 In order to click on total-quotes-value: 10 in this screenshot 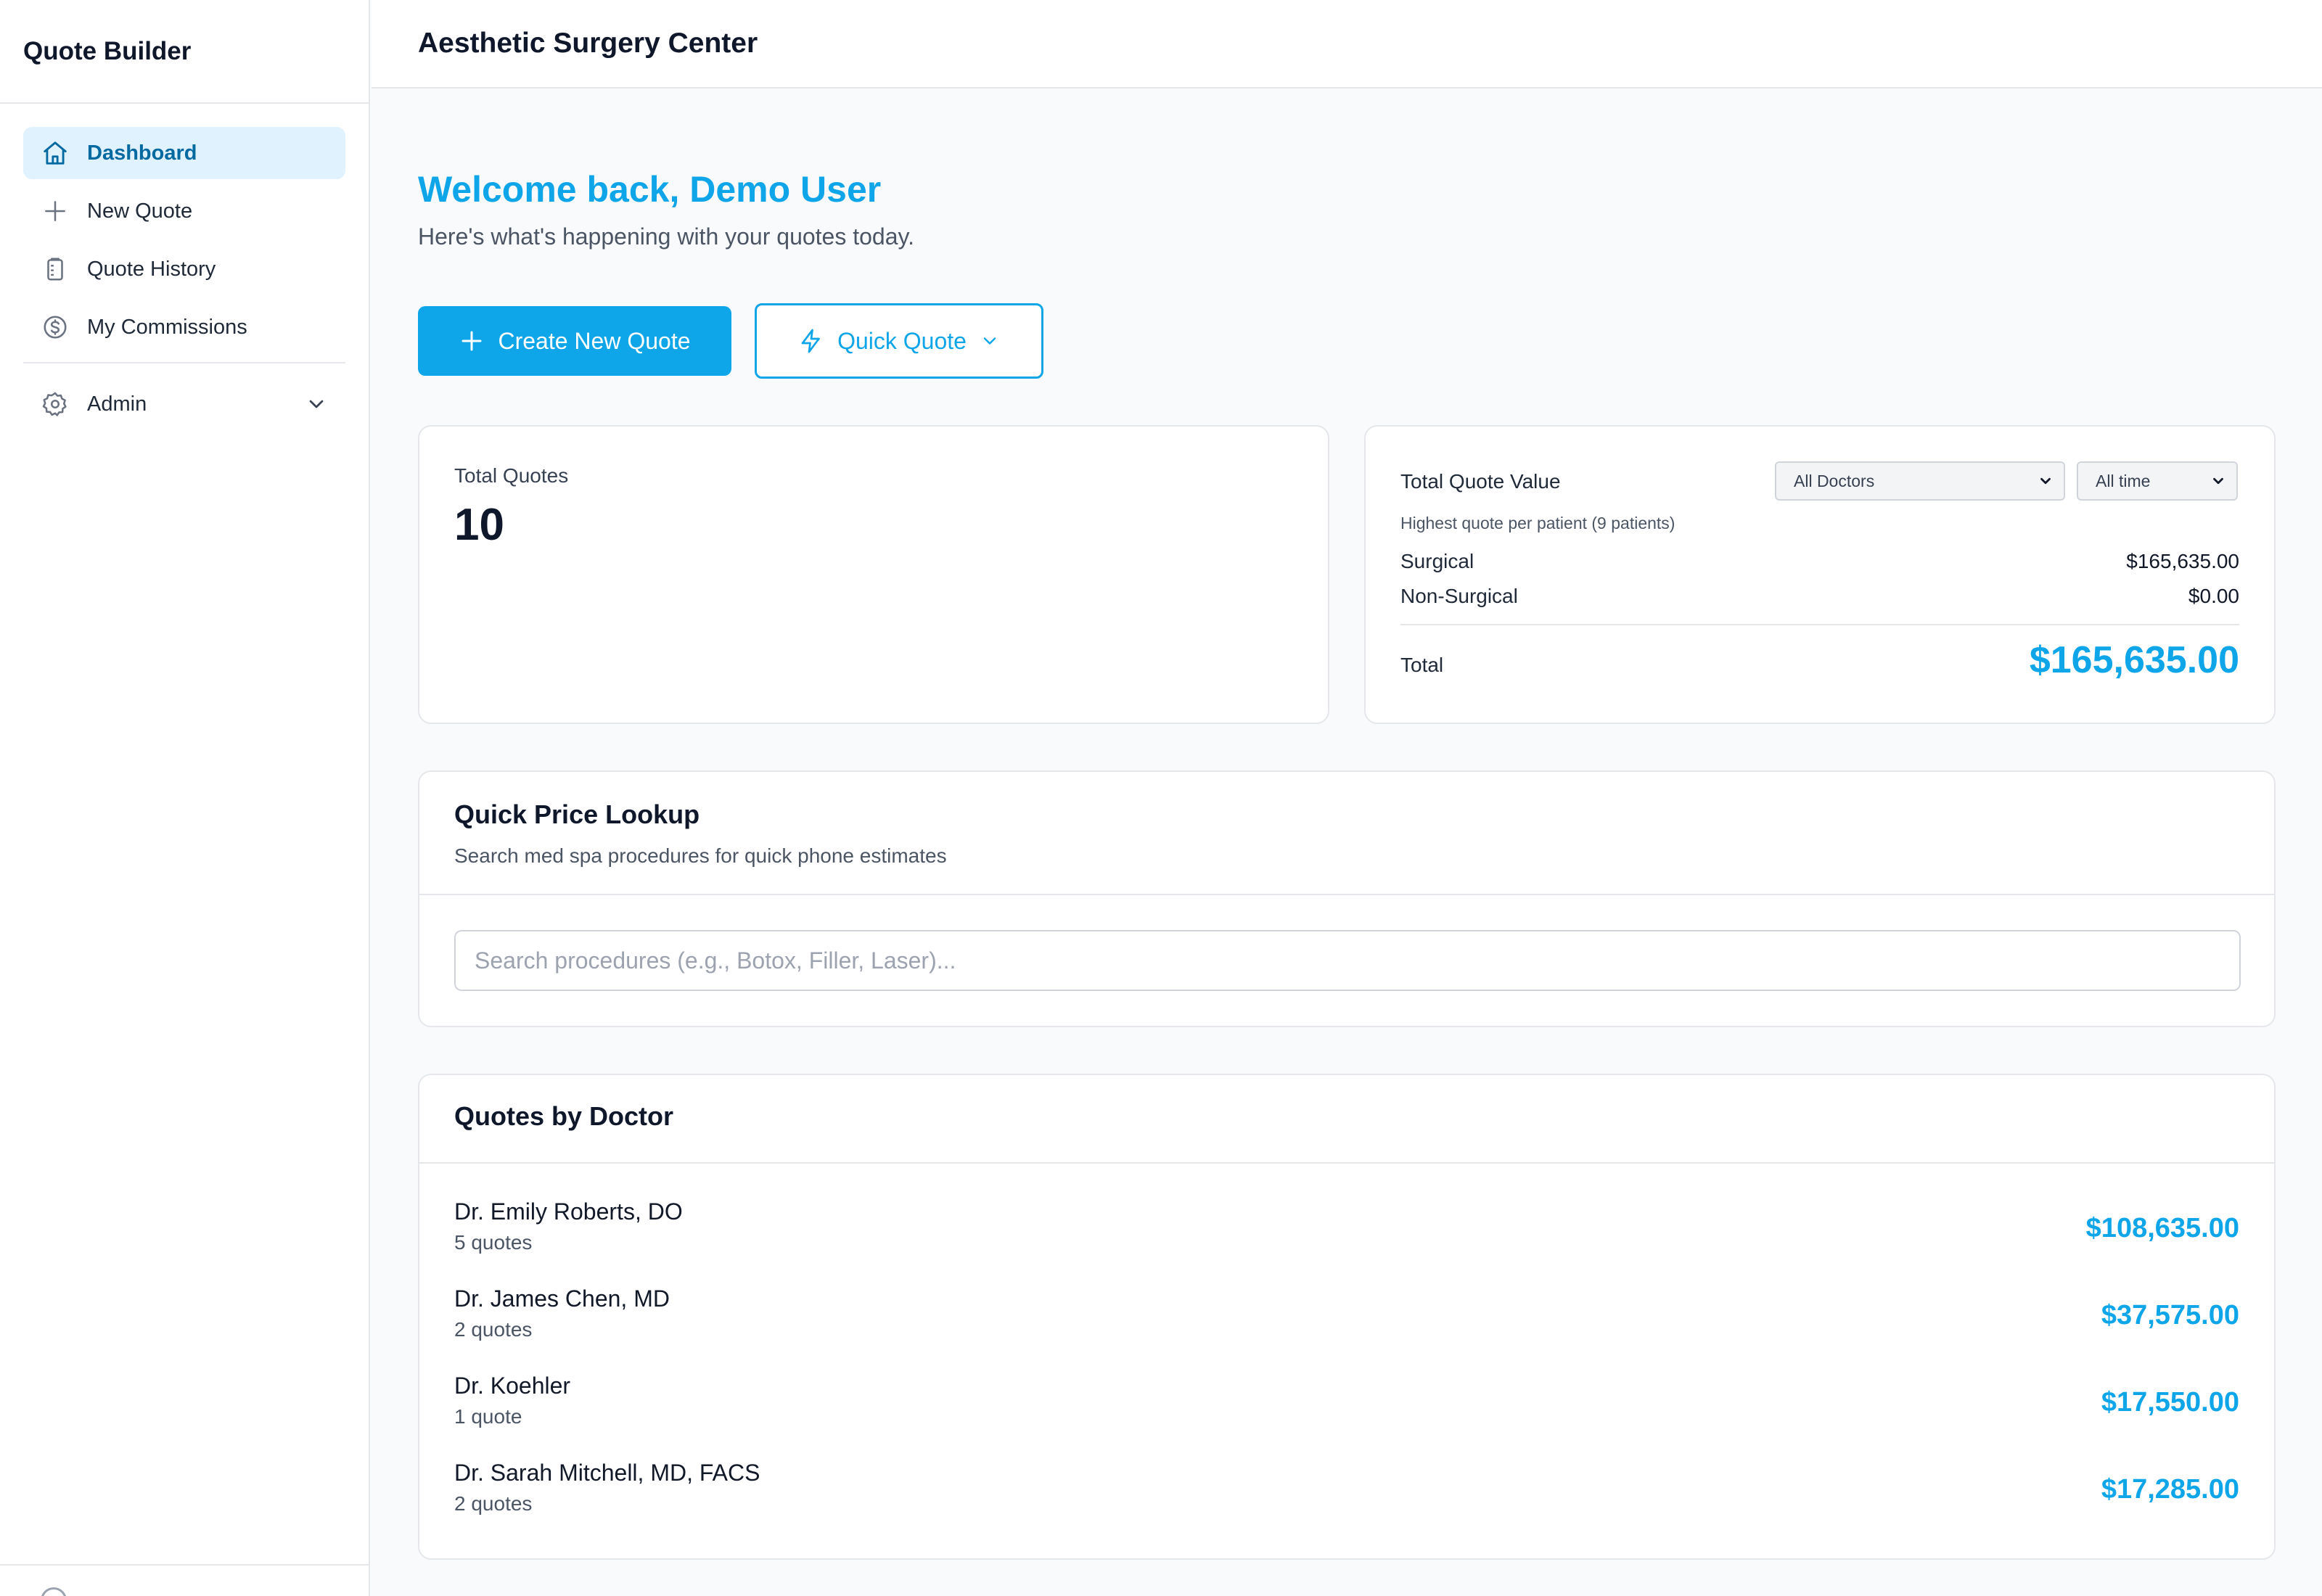, I will do `click(479, 525)`.